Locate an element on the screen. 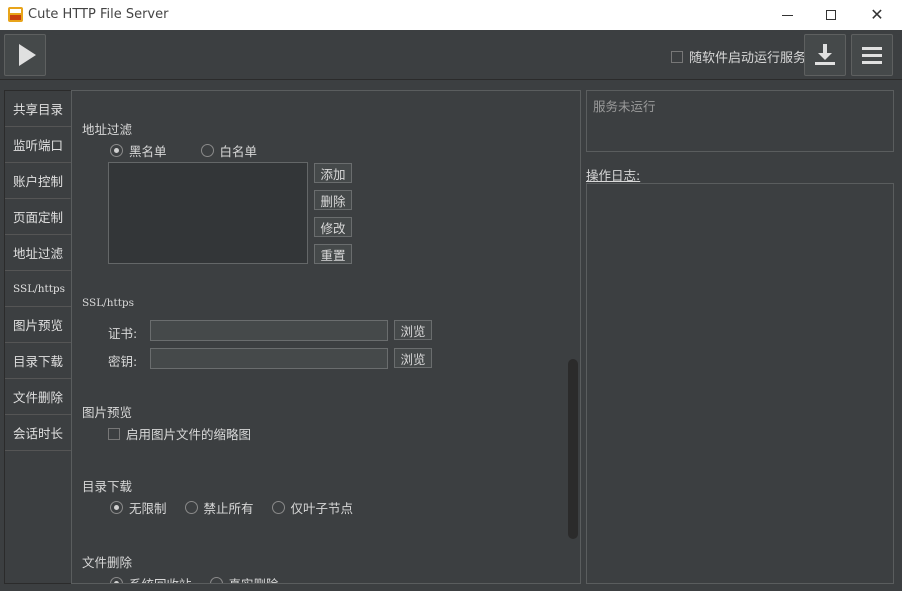  section-title-dir-download: 目录下载 is located at coordinates (107, 486).